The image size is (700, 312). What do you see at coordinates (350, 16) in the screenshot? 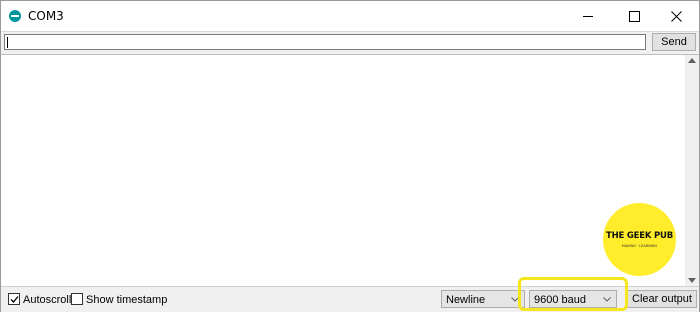
I see `title-bar: COM3` at bounding box center [350, 16].